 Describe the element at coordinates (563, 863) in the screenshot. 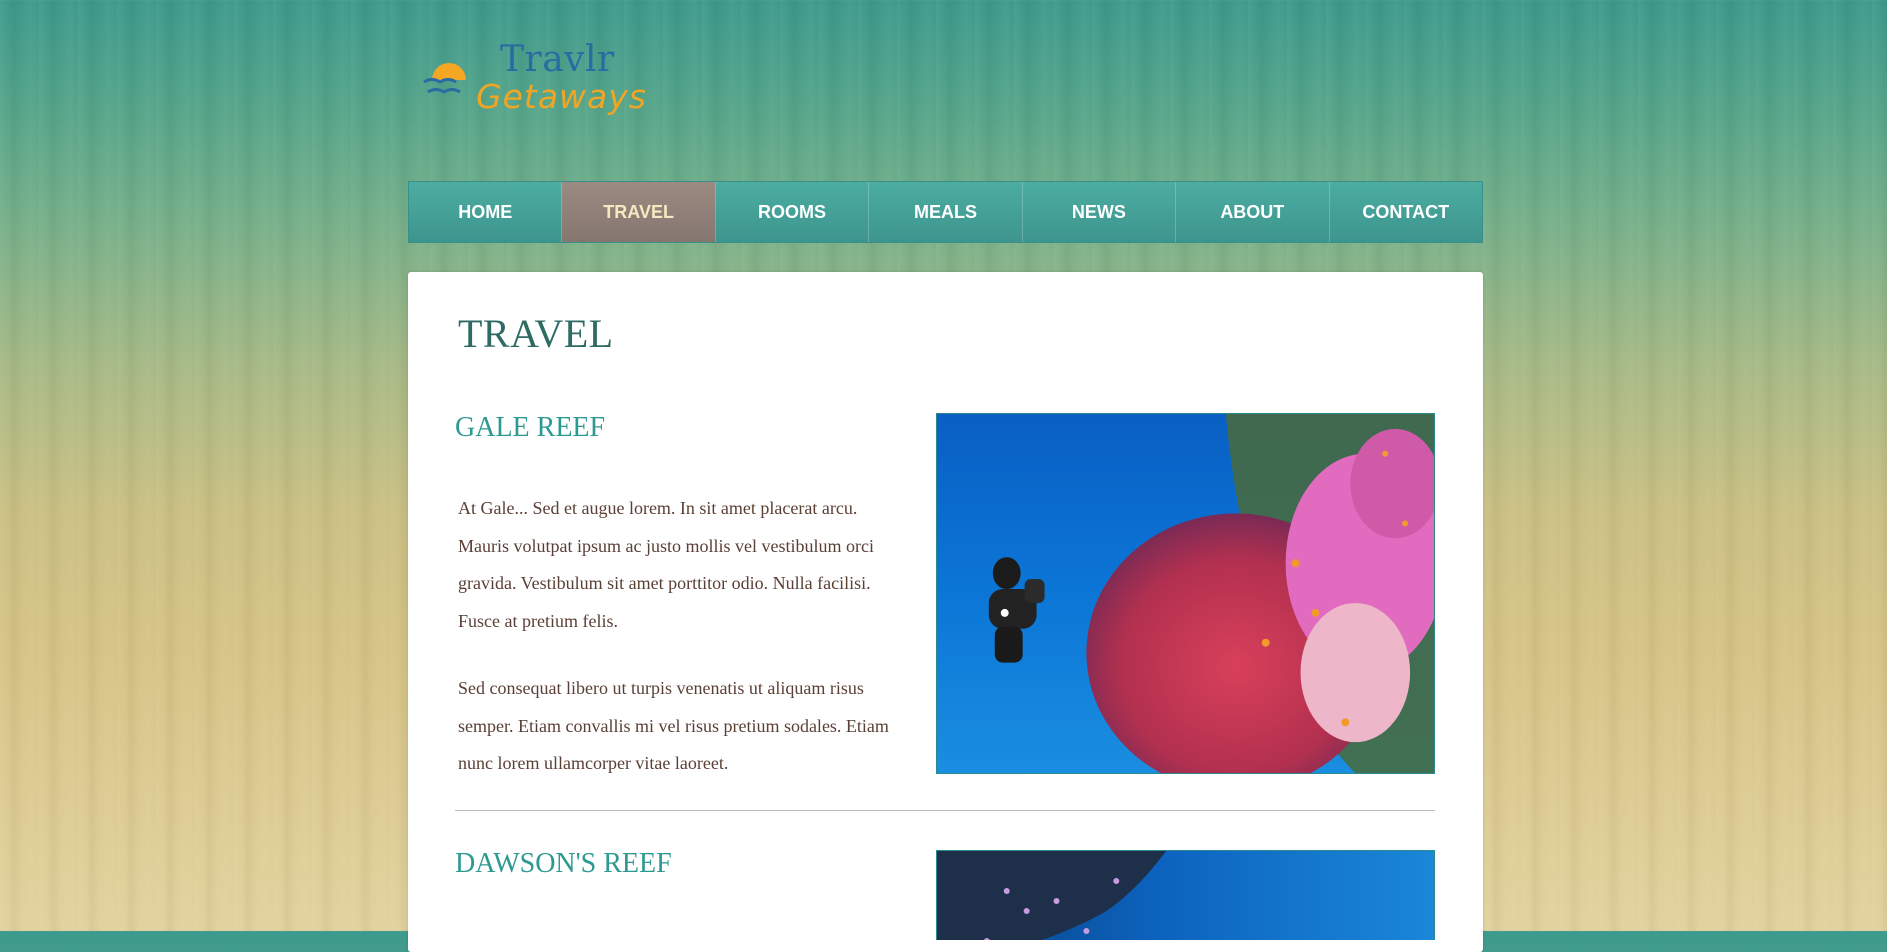

I see `section-title-dawsons-reef: DAWSON'S REEF` at that location.